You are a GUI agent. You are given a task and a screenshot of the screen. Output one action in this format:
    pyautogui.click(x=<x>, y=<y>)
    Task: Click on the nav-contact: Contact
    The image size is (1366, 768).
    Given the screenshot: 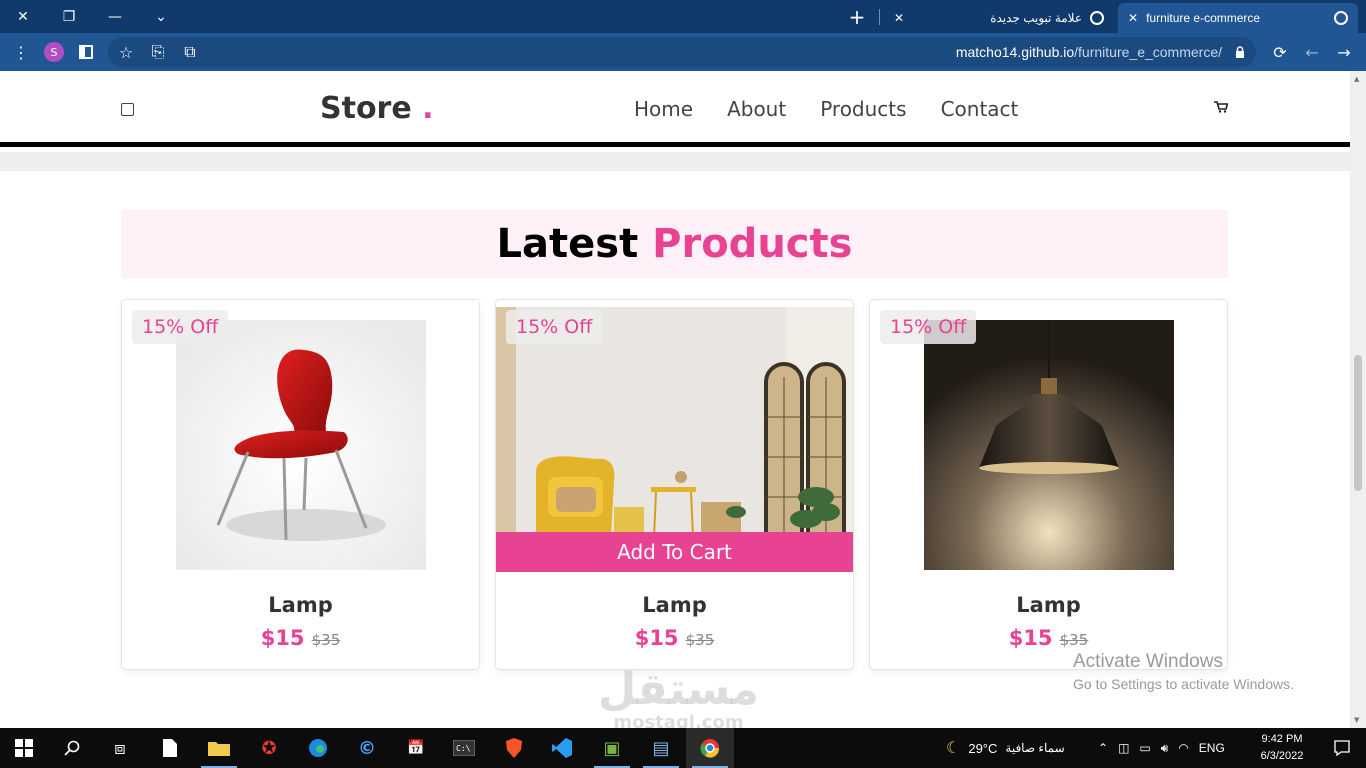 What is the action you would take?
    pyautogui.click(x=980, y=109)
    